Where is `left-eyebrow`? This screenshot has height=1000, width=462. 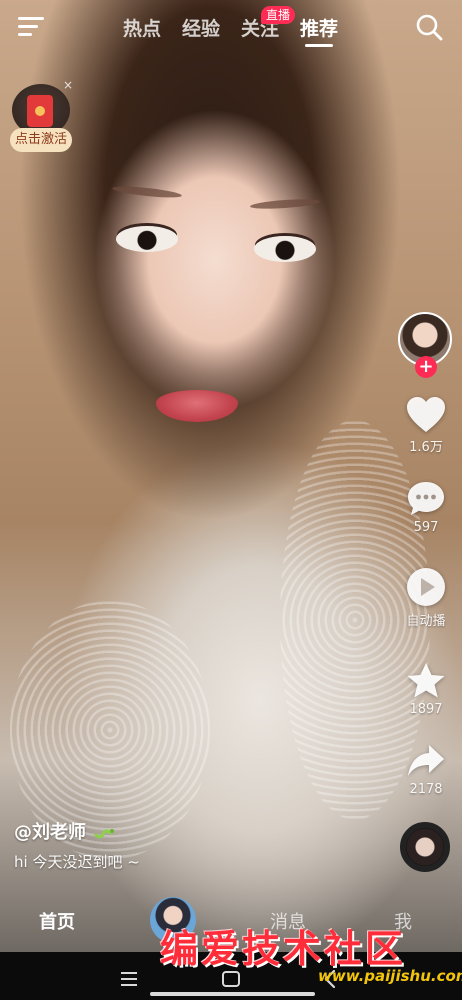 left-eyebrow is located at coordinates (147, 192).